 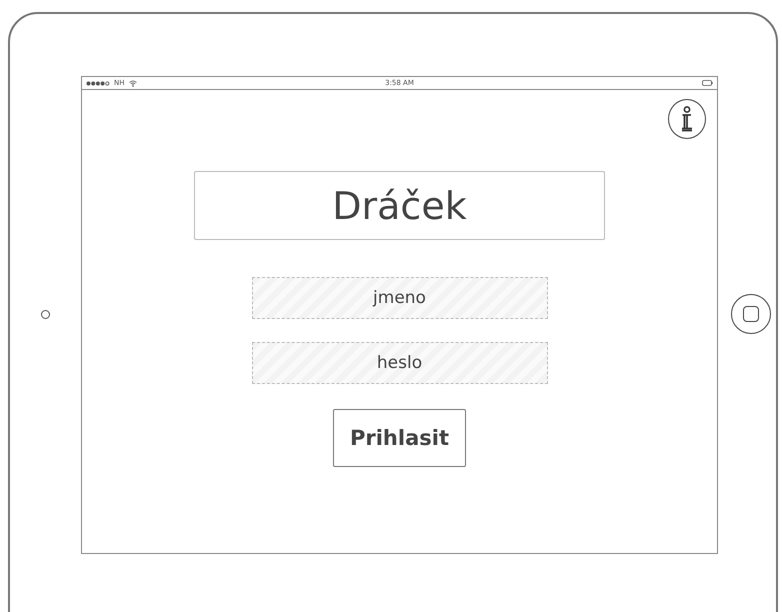 What do you see at coordinates (400, 298) in the screenshot?
I see `username-field: jmeno` at bounding box center [400, 298].